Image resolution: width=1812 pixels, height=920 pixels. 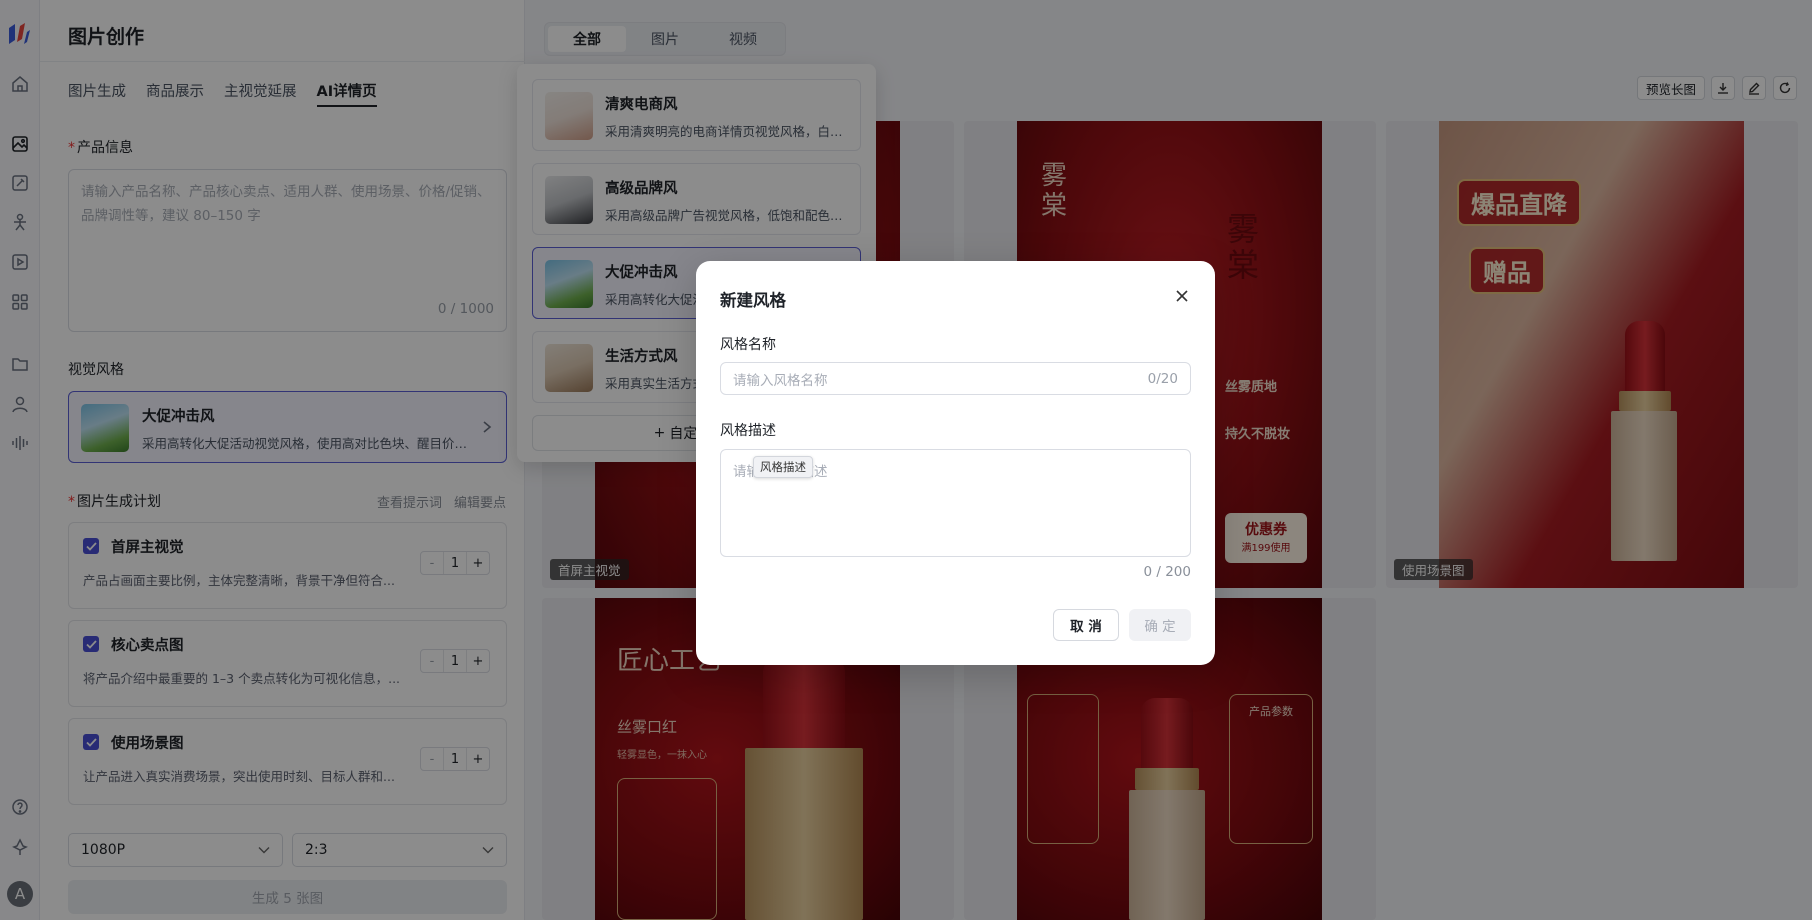 What do you see at coordinates (780, 380) in the screenshot?
I see `style-name-placeholder: 请输入风格名称` at bounding box center [780, 380].